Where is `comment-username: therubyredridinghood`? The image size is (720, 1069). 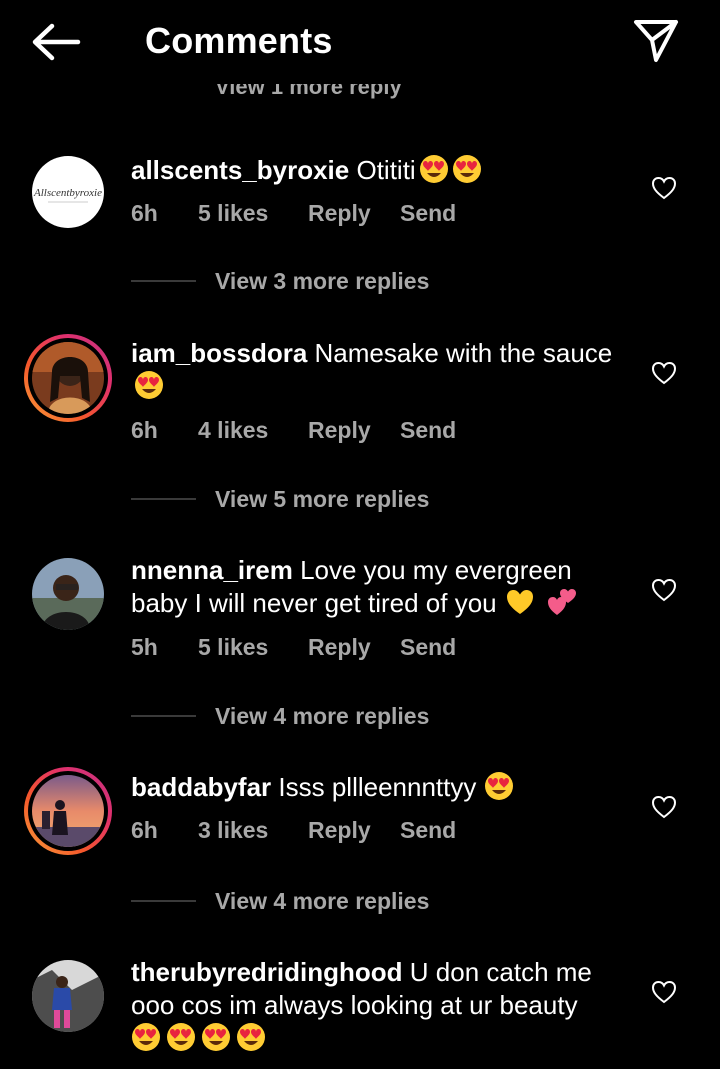 comment-username: therubyredridinghood is located at coordinates (267, 972).